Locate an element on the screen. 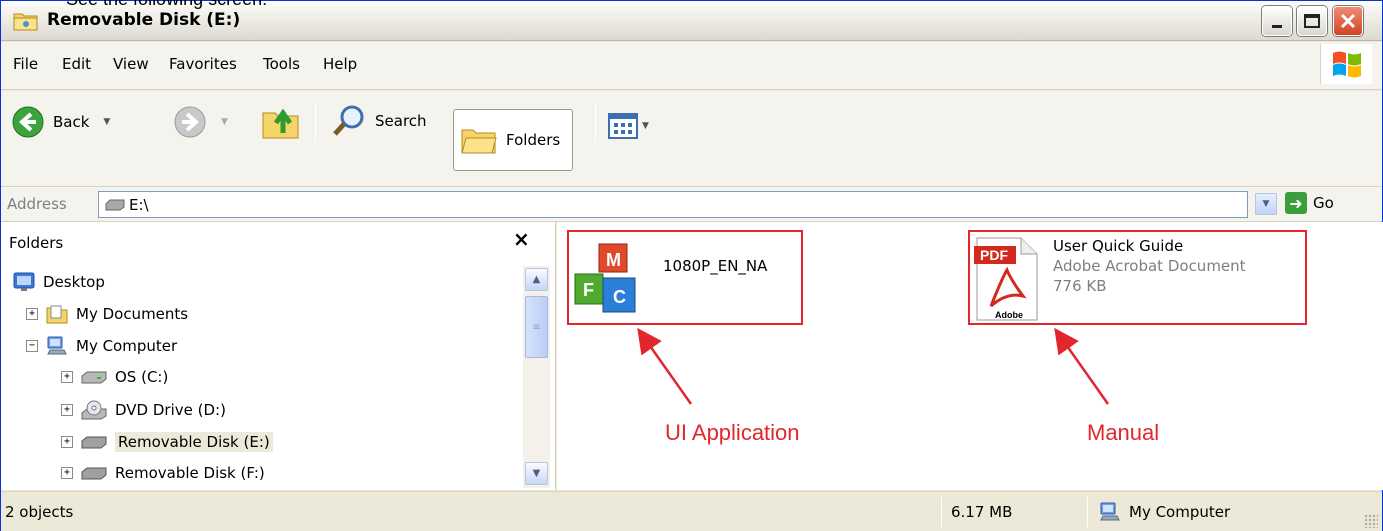  app-arrow is located at coordinates (665, 366).